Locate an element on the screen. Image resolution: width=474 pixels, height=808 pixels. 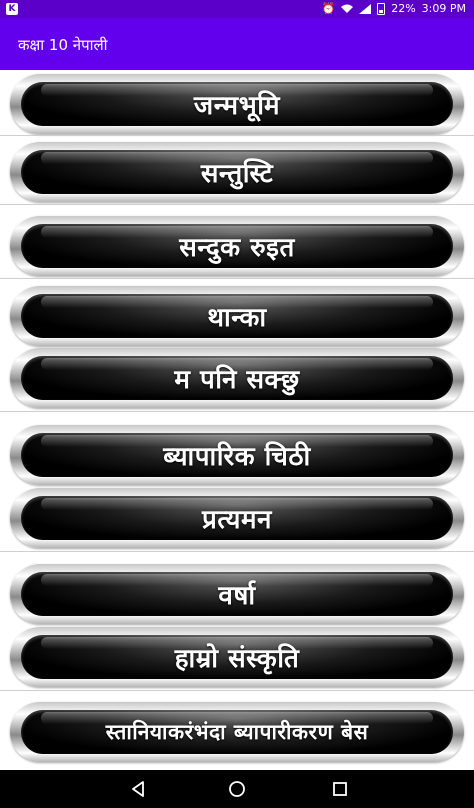
chapter-label: ब्यापारिक चिठी is located at coordinates (237, 457).